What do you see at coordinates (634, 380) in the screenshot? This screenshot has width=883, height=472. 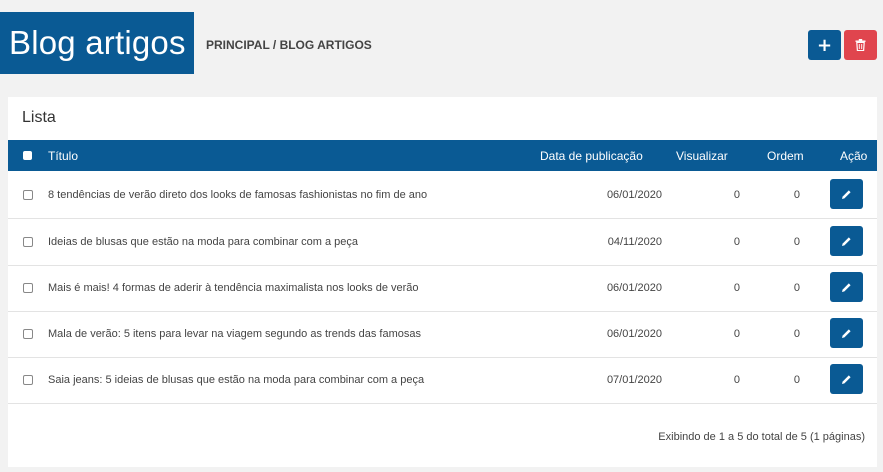 I see `row-date: 07/01/2020` at bounding box center [634, 380].